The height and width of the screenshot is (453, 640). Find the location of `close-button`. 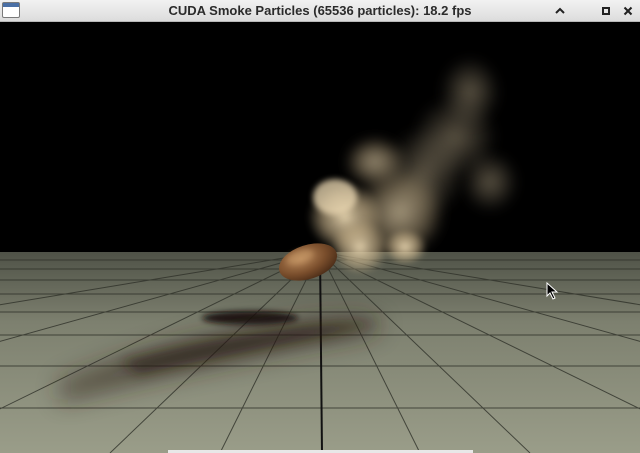

close-button is located at coordinates (628, 11).